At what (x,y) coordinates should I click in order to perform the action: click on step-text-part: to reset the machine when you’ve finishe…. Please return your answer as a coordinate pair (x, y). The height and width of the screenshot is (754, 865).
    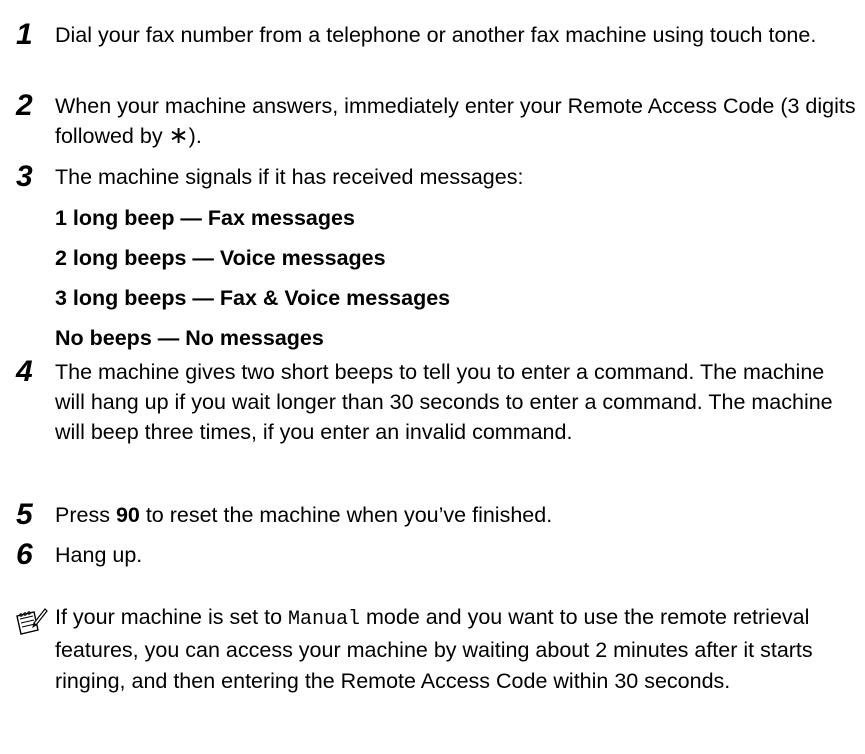
    Looking at the image, I should click on (346, 515).